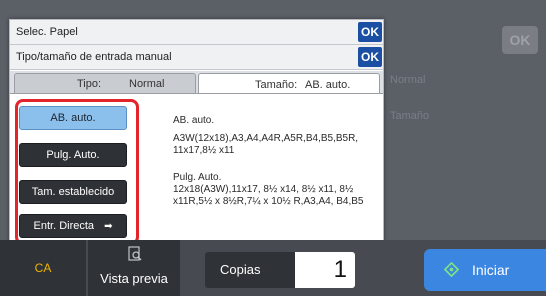 The width and height of the screenshot is (546, 296). Describe the element at coordinates (94, 57) in the screenshot. I see `dialog-subtitle: Tipo/tamaño de entrada manual` at that location.